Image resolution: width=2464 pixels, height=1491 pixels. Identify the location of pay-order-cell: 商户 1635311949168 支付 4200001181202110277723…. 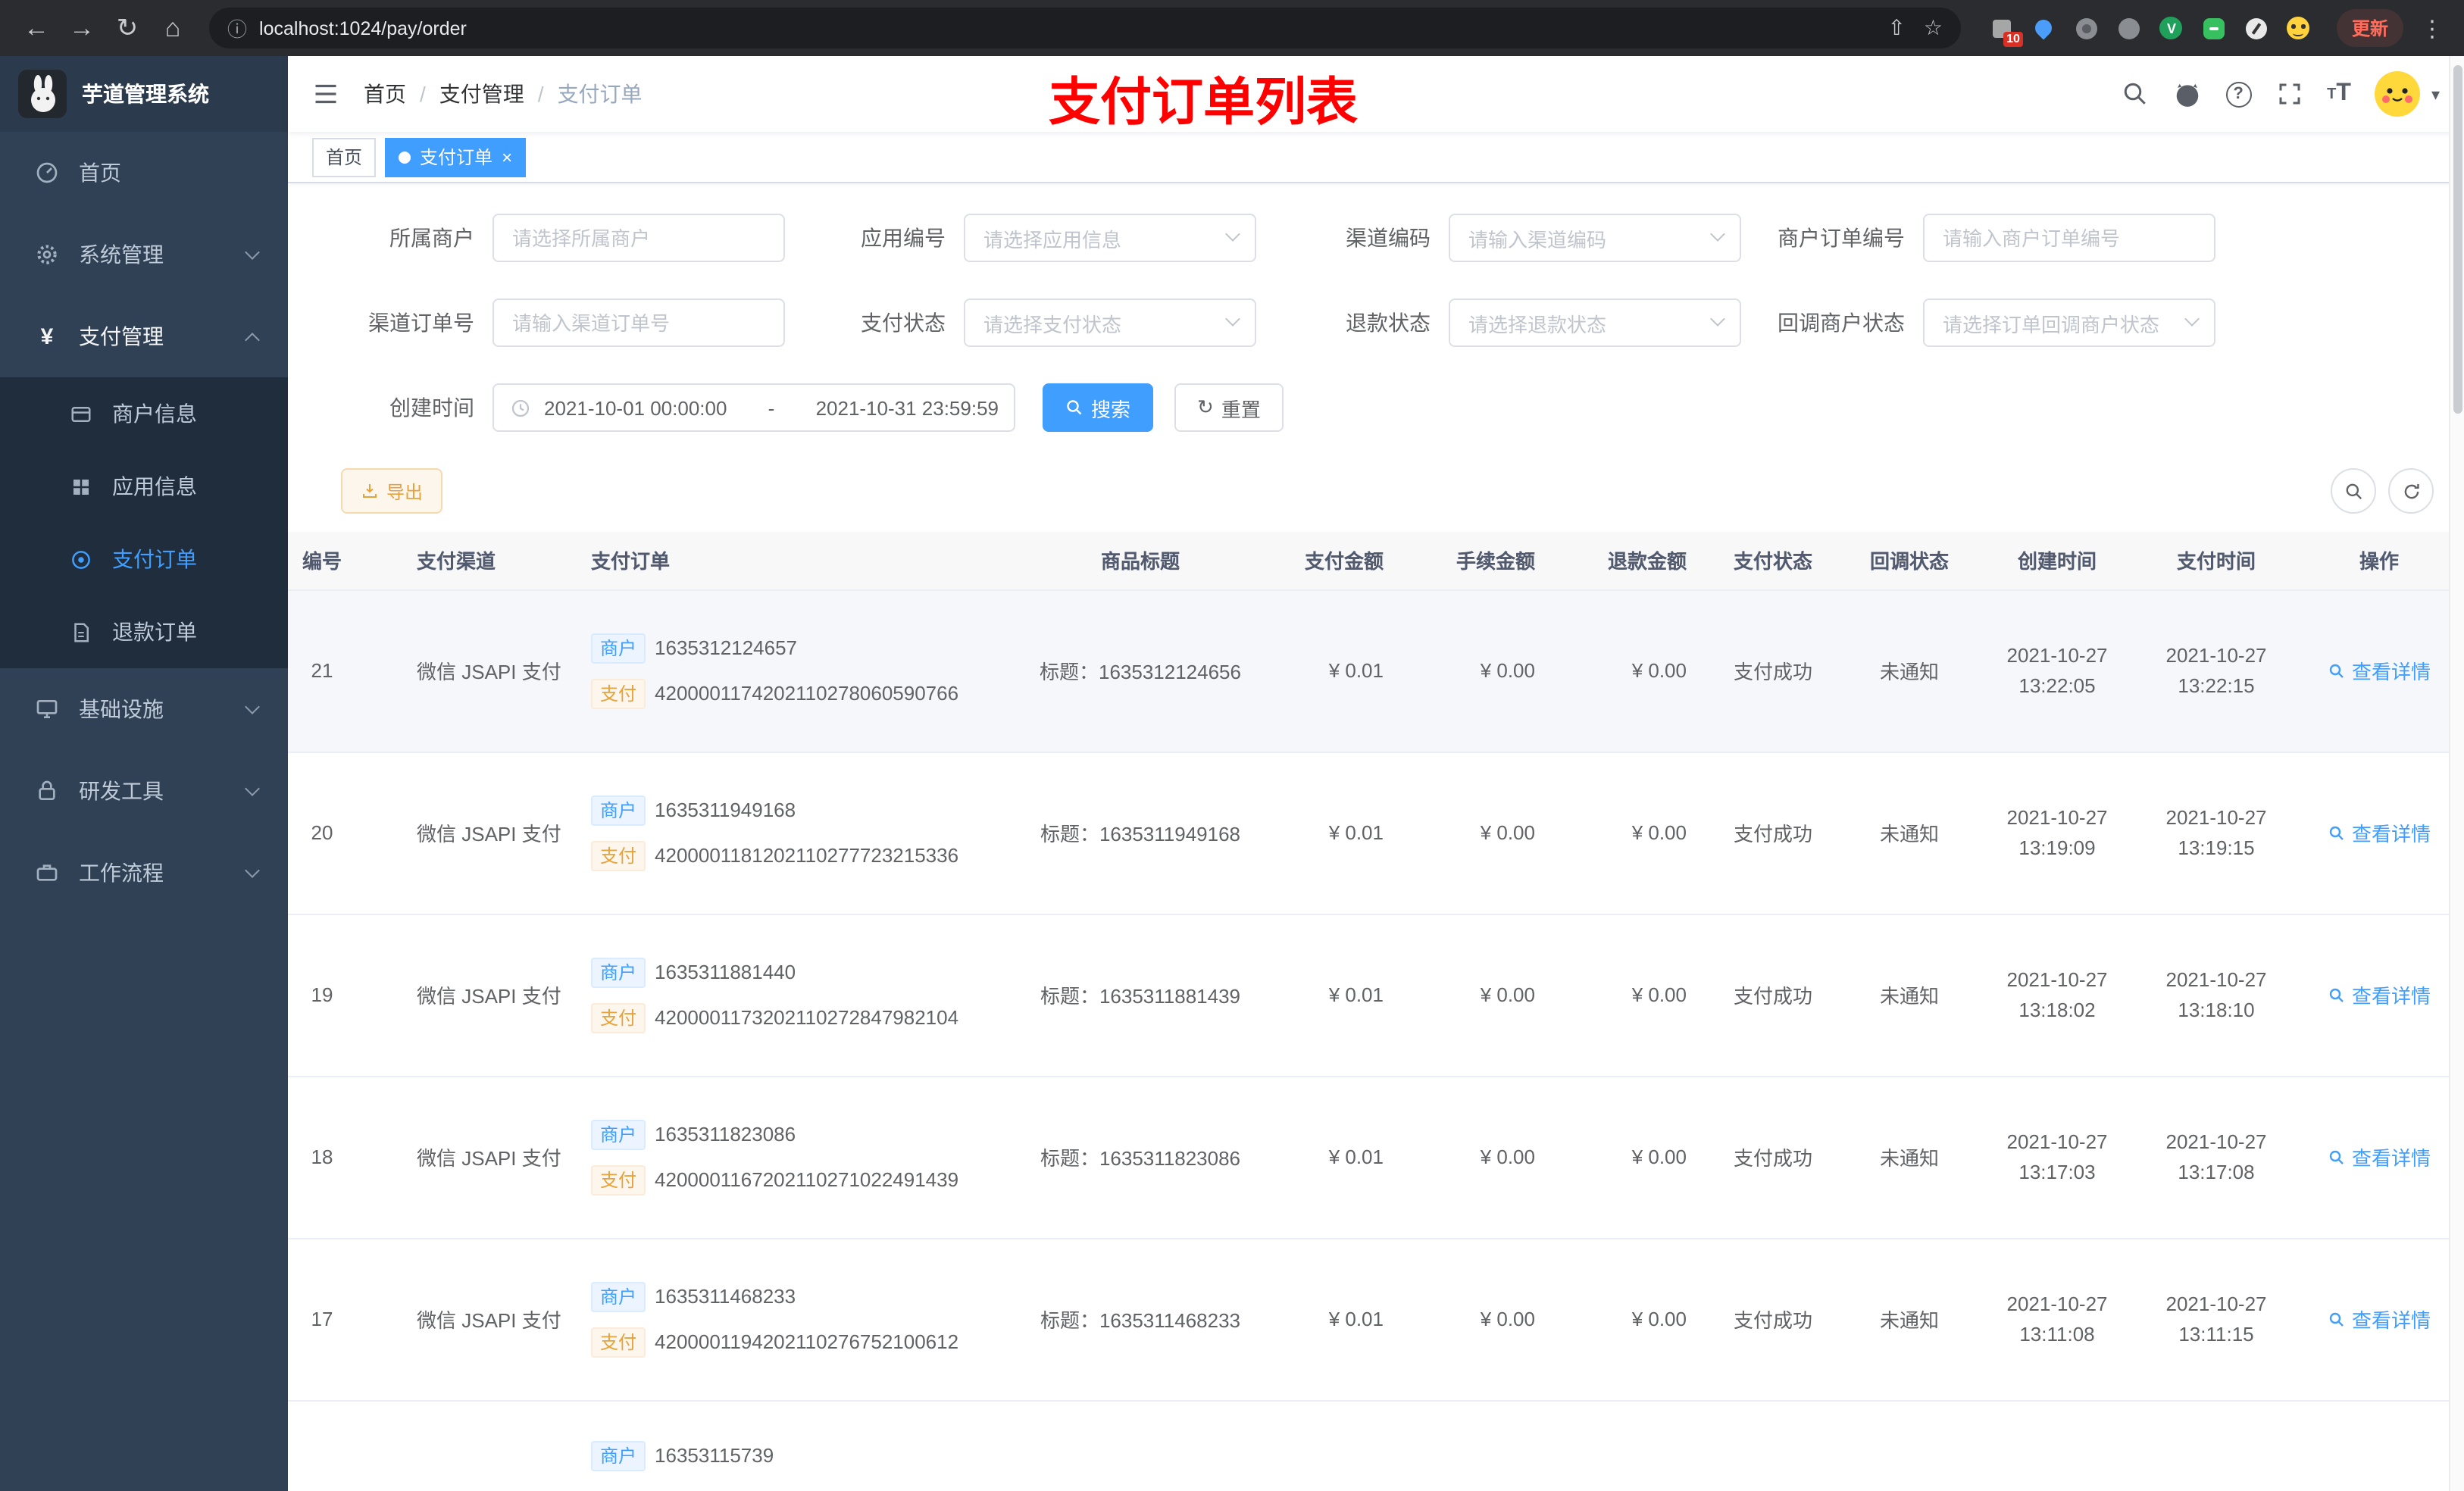
(792, 833).